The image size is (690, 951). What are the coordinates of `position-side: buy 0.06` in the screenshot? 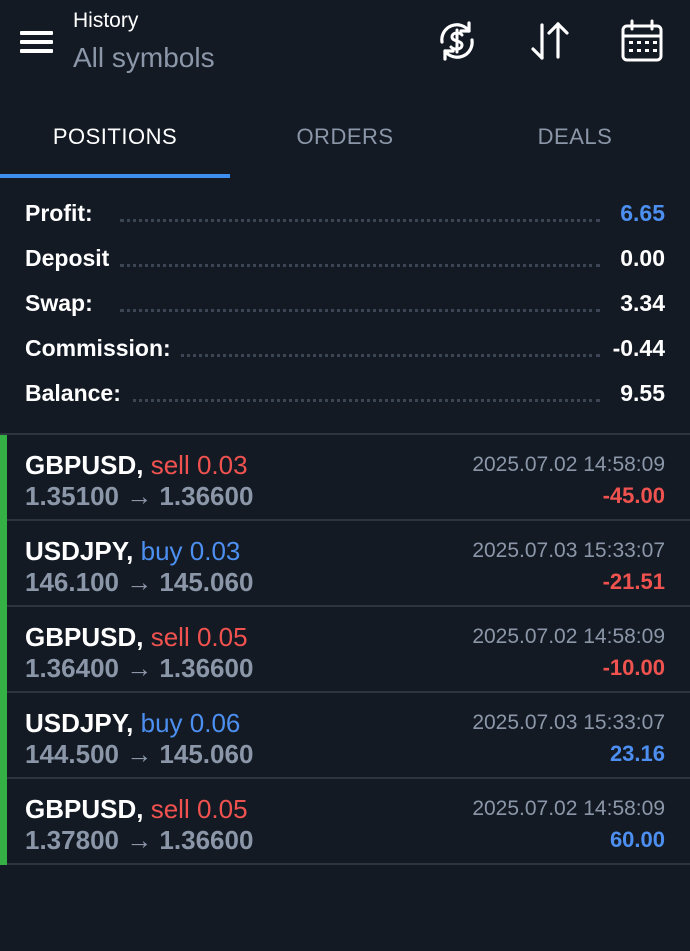 It's located at (190, 723).